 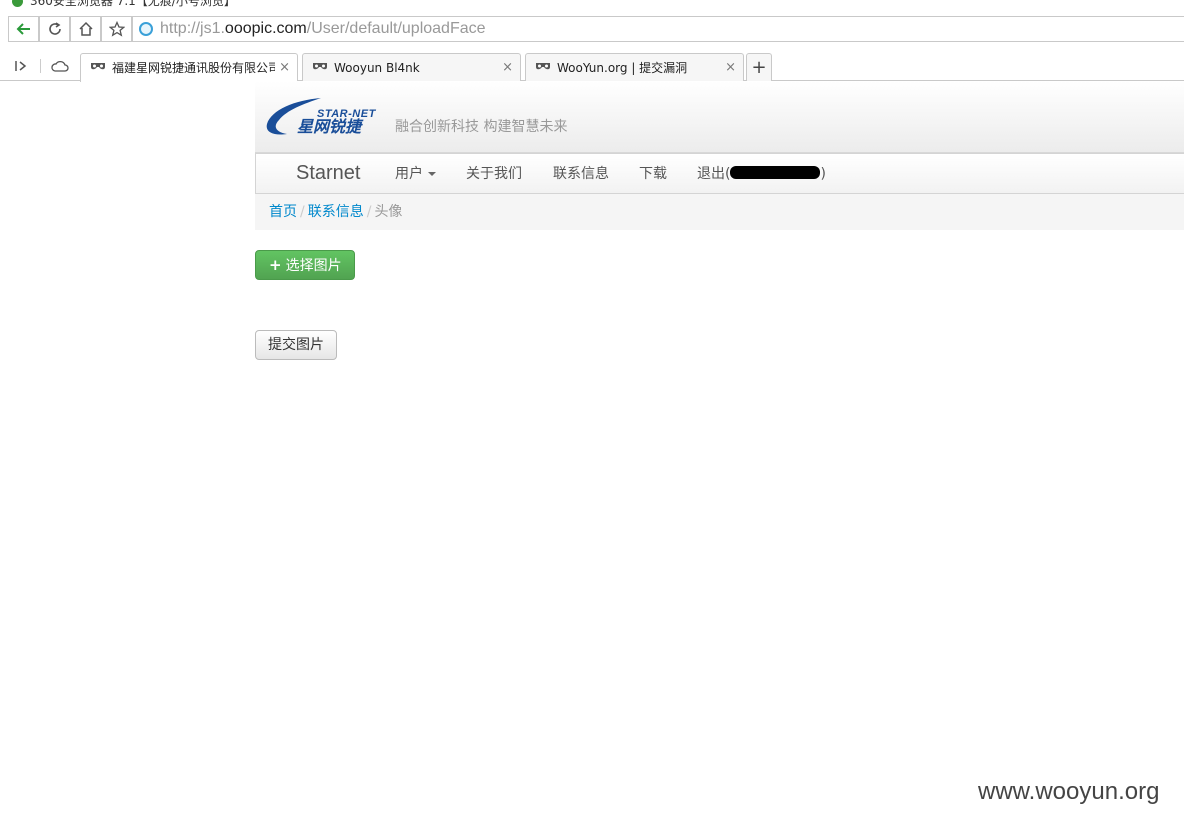 I want to click on logo-chinese: 星网锐捷, so click(x=329, y=126).